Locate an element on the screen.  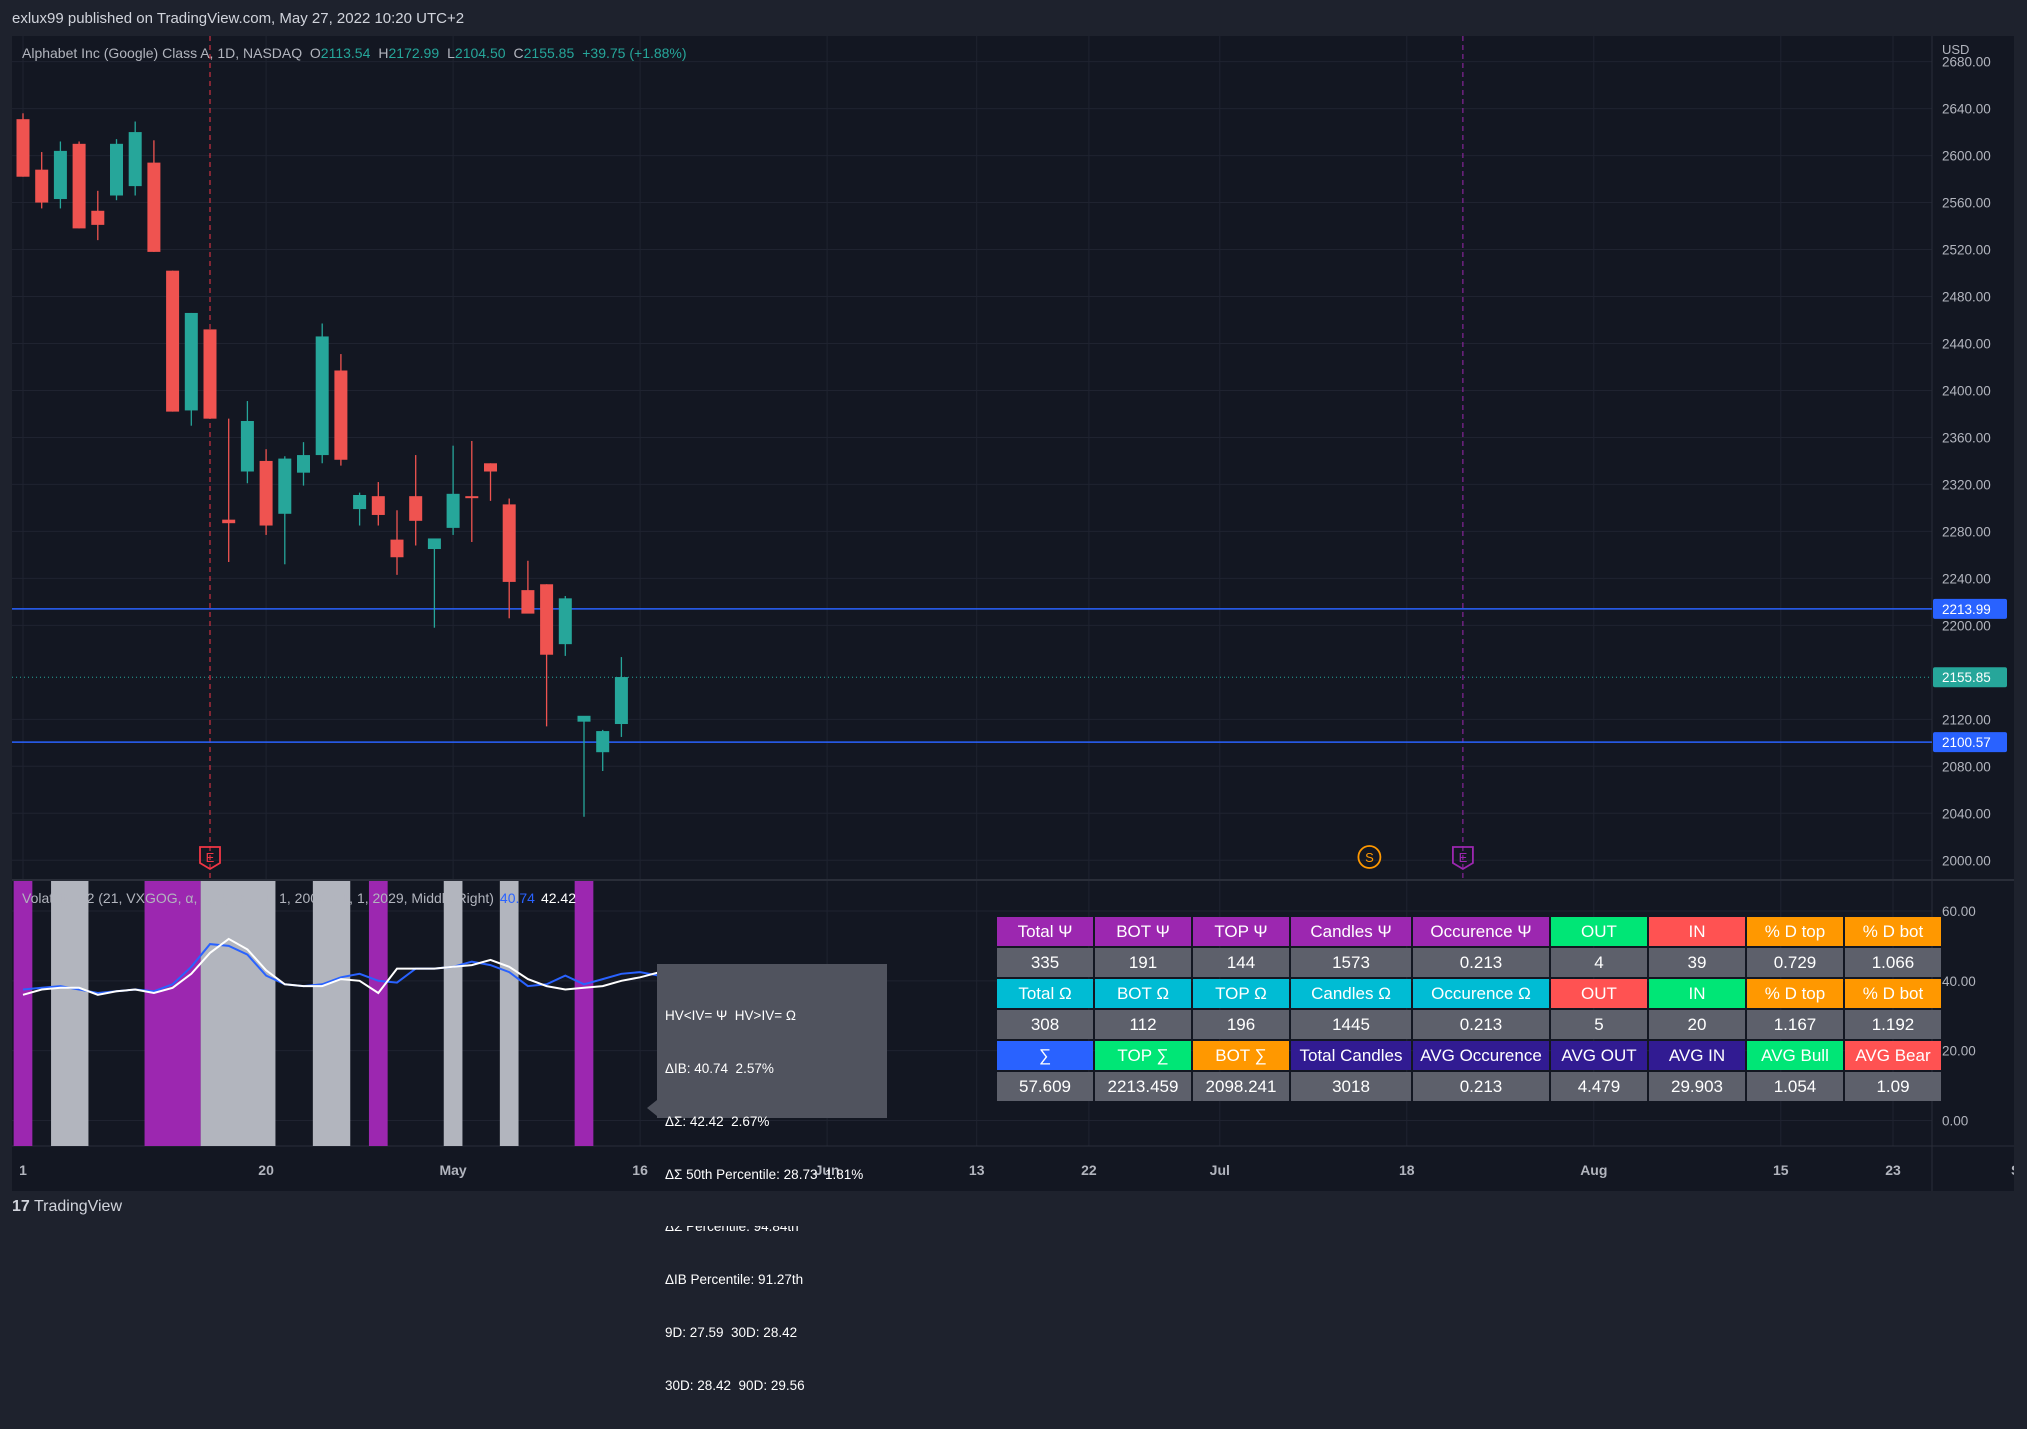
info-line: ΔΣ: 42.42 2.67% is located at coordinates (717, 1121).